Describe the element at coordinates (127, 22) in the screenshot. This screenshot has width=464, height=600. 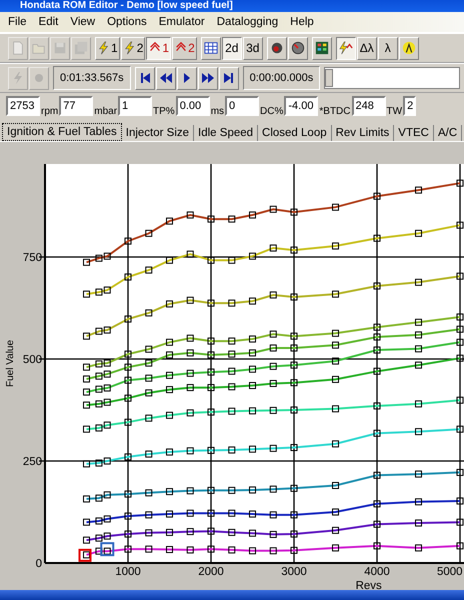
I see `menu-item: Options` at that location.